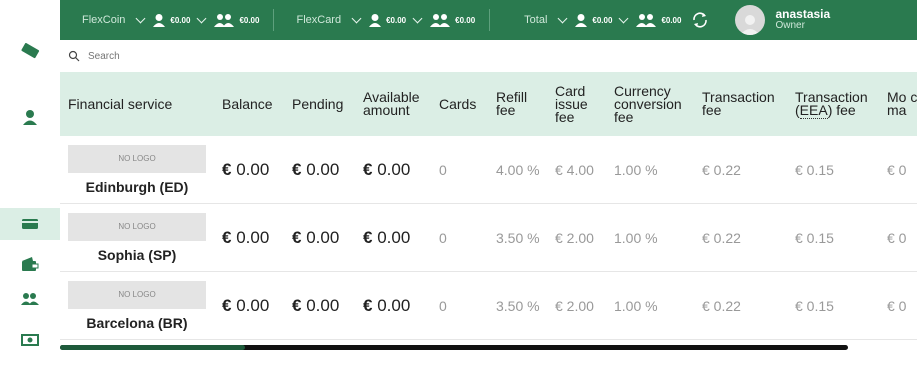  I want to click on col-header-transaction-fee: Transaction fee, so click(744, 104).